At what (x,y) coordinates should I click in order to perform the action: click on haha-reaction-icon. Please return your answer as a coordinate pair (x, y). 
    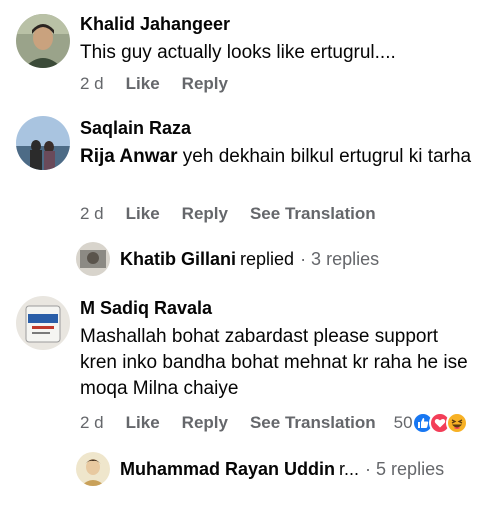
    Looking at the image, I should click on (456, 423).